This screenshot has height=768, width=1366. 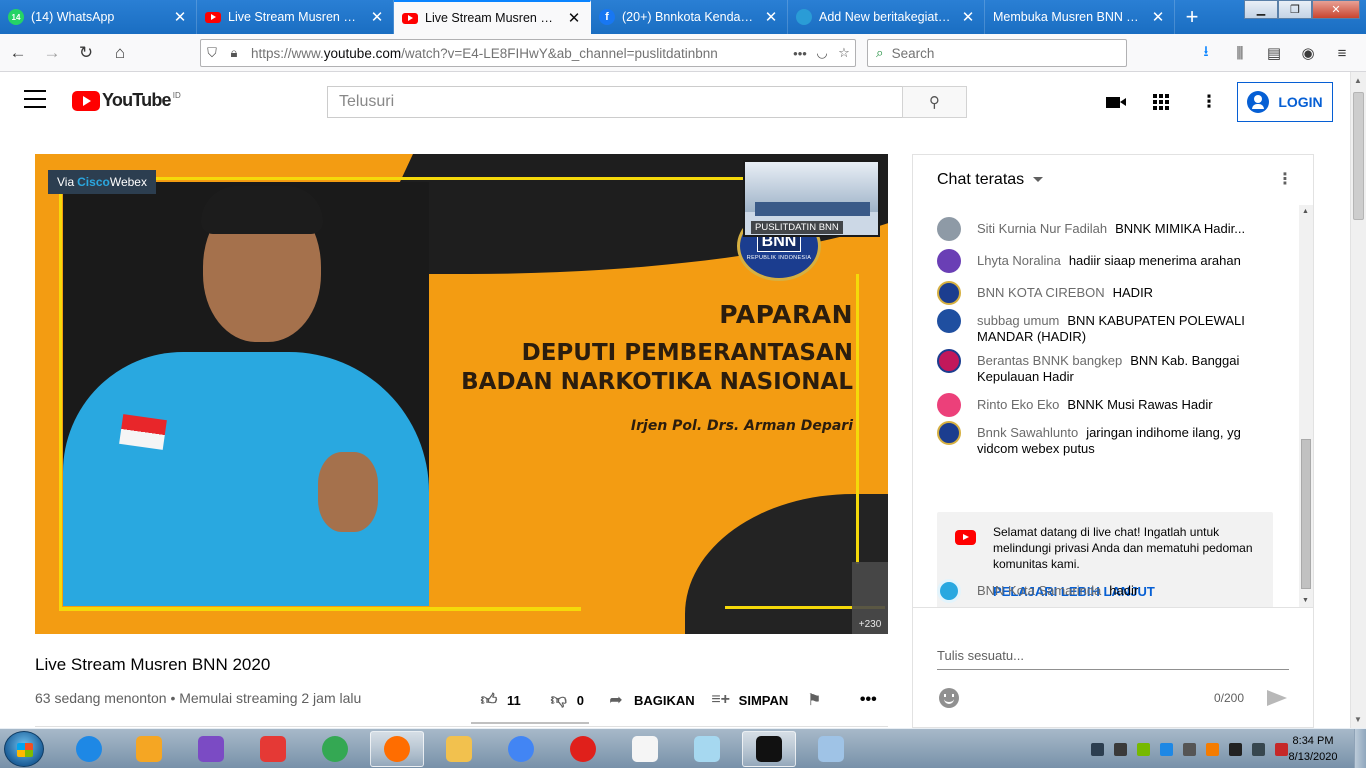 I want to click on tab-youtube-1: Live Stream Musren BNN 2 ✕, so click(x=295, y=17).